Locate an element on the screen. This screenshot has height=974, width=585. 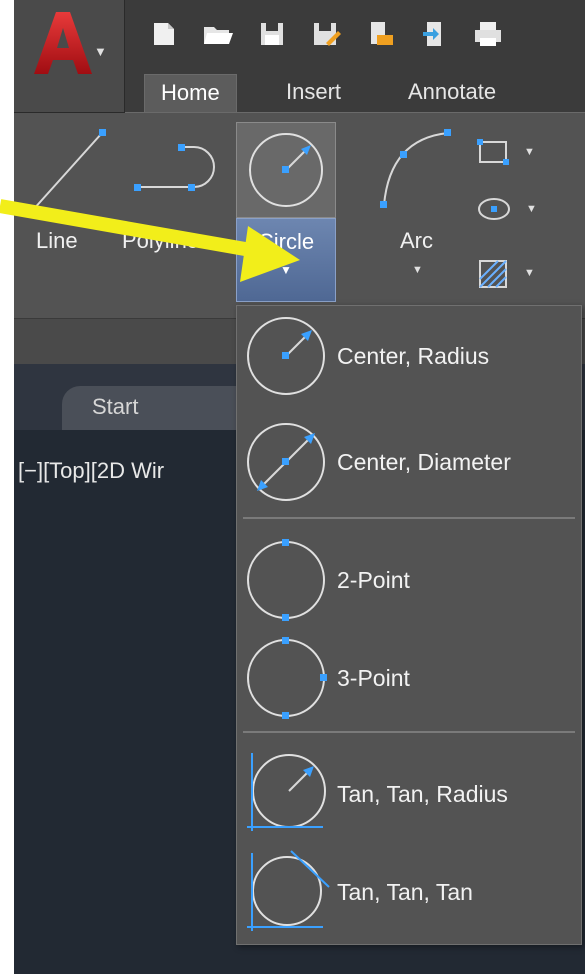
circle-button-label: Circle is located at coordinates (286, 241).